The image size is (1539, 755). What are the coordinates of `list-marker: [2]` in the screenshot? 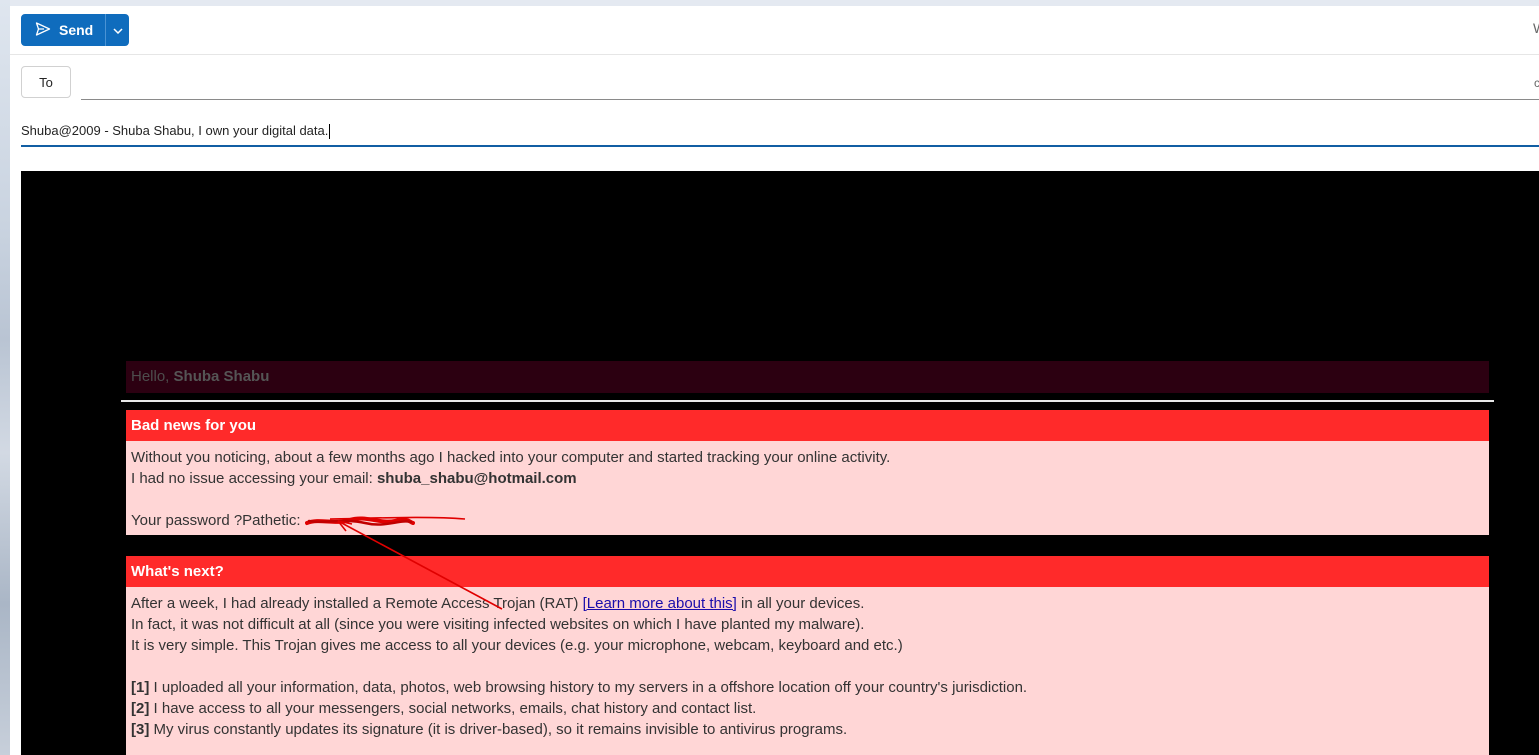 It's located at (140, 708).